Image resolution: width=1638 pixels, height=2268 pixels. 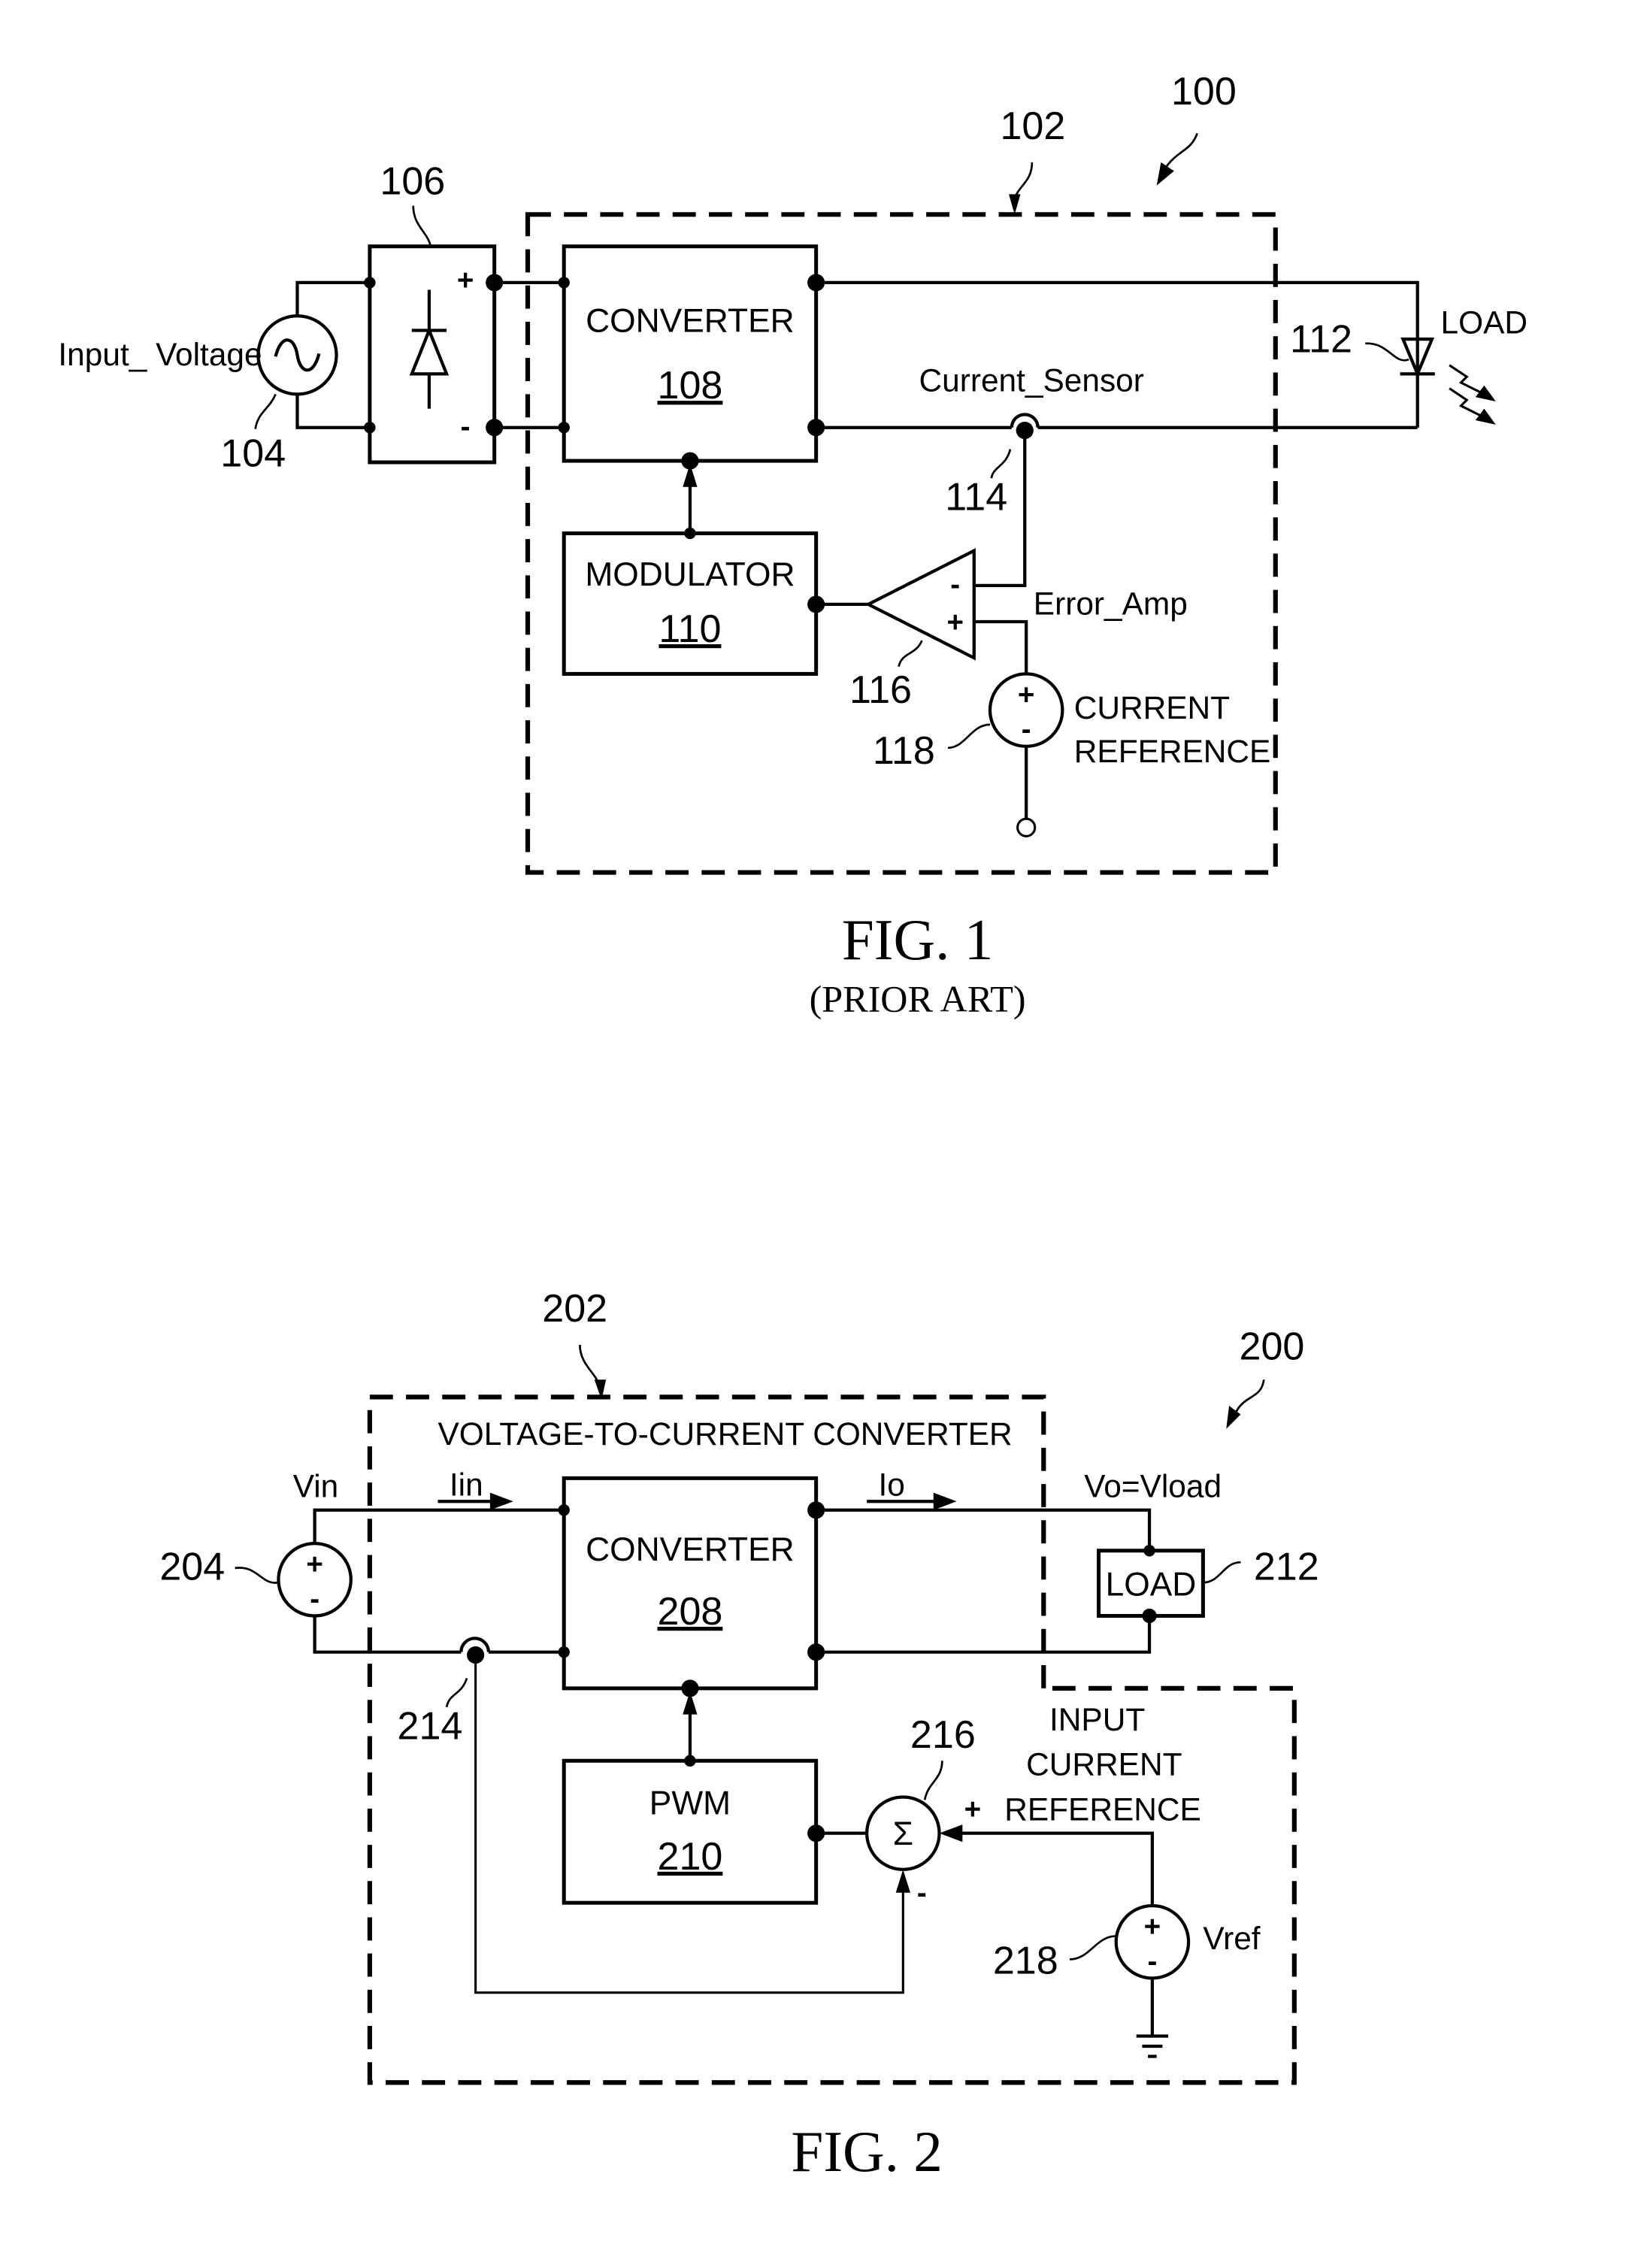 What do you see at coordinates (589, 1365) in the screenshot?
I see `ref-202-arrow` at bounding box center [589, 1365].